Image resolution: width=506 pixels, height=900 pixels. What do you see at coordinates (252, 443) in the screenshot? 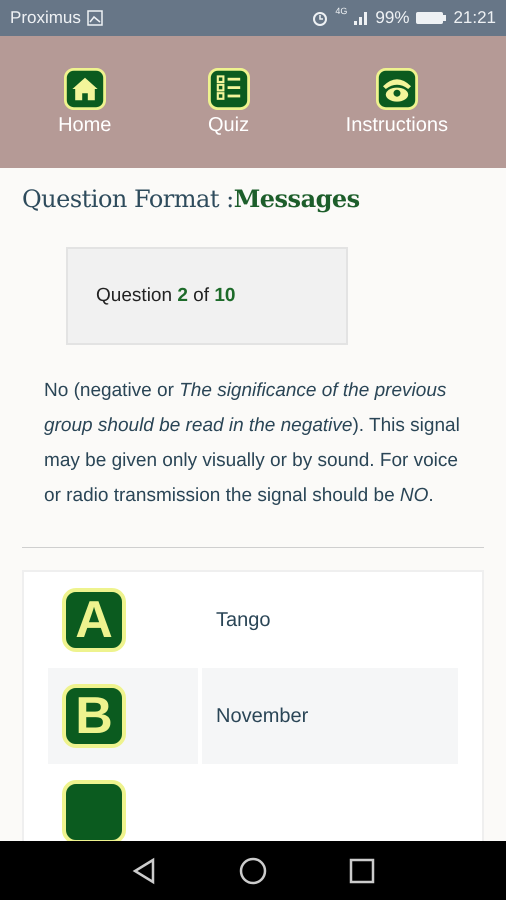
I see `question-text: No (negative or The significance of the previous group should be read in the negative). This signal may be given only visually or by sound. For voice or radio transmission the signal should be NO.` at bounding box center [252, 443].